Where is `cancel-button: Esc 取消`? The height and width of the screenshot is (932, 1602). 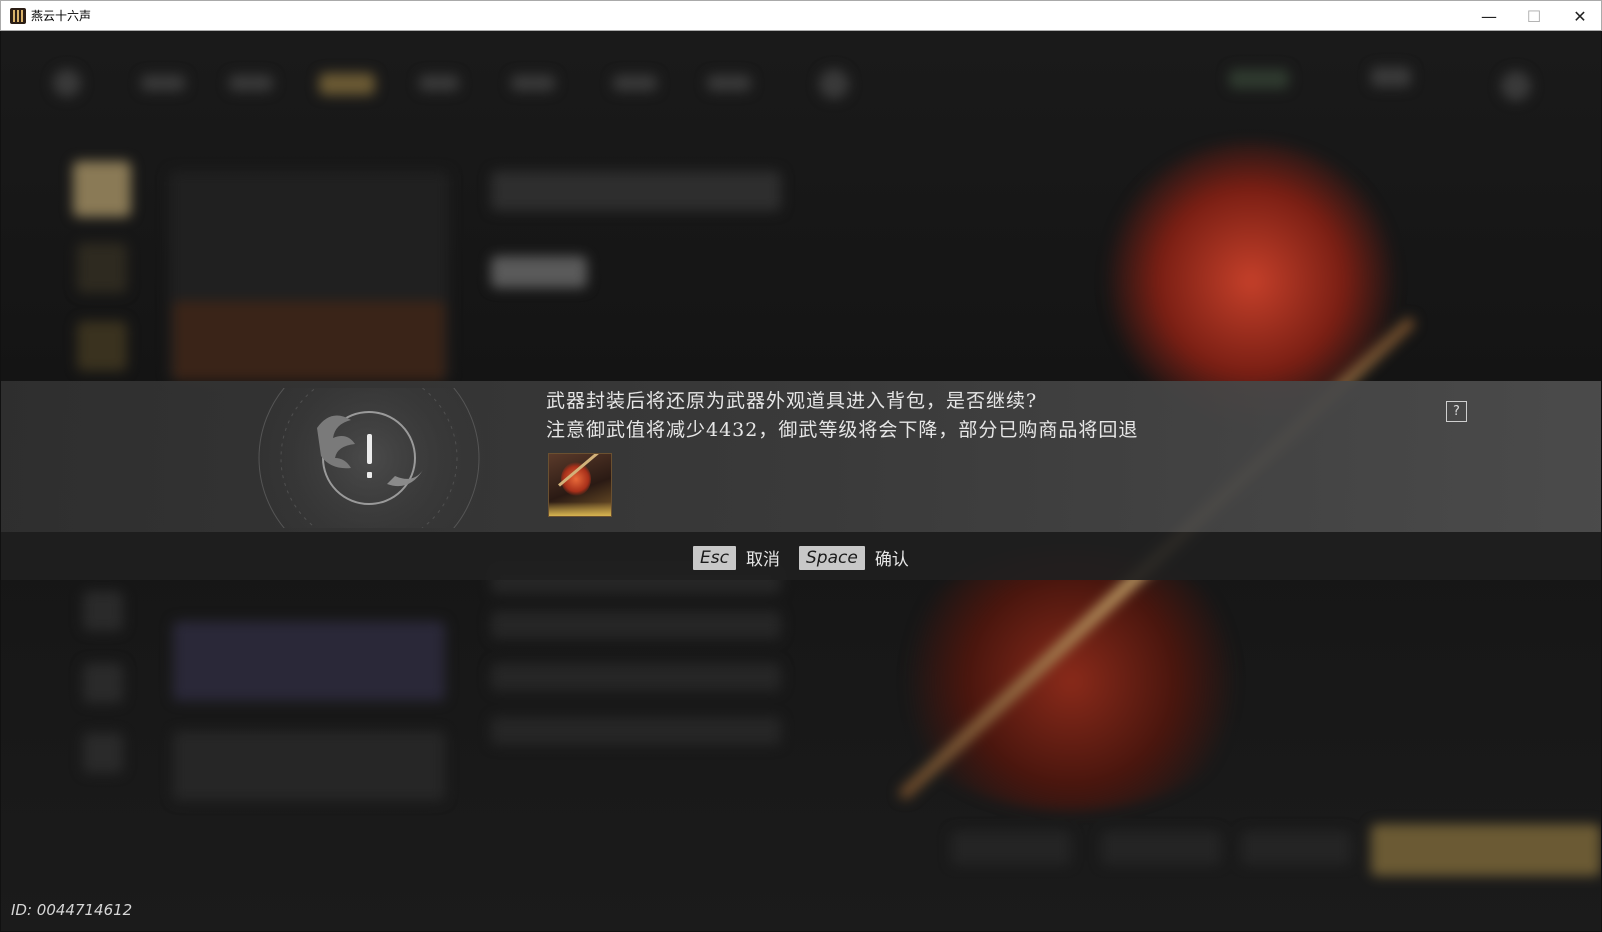 cancel-button: Esc 取消 is located at coordinates (736, 557).